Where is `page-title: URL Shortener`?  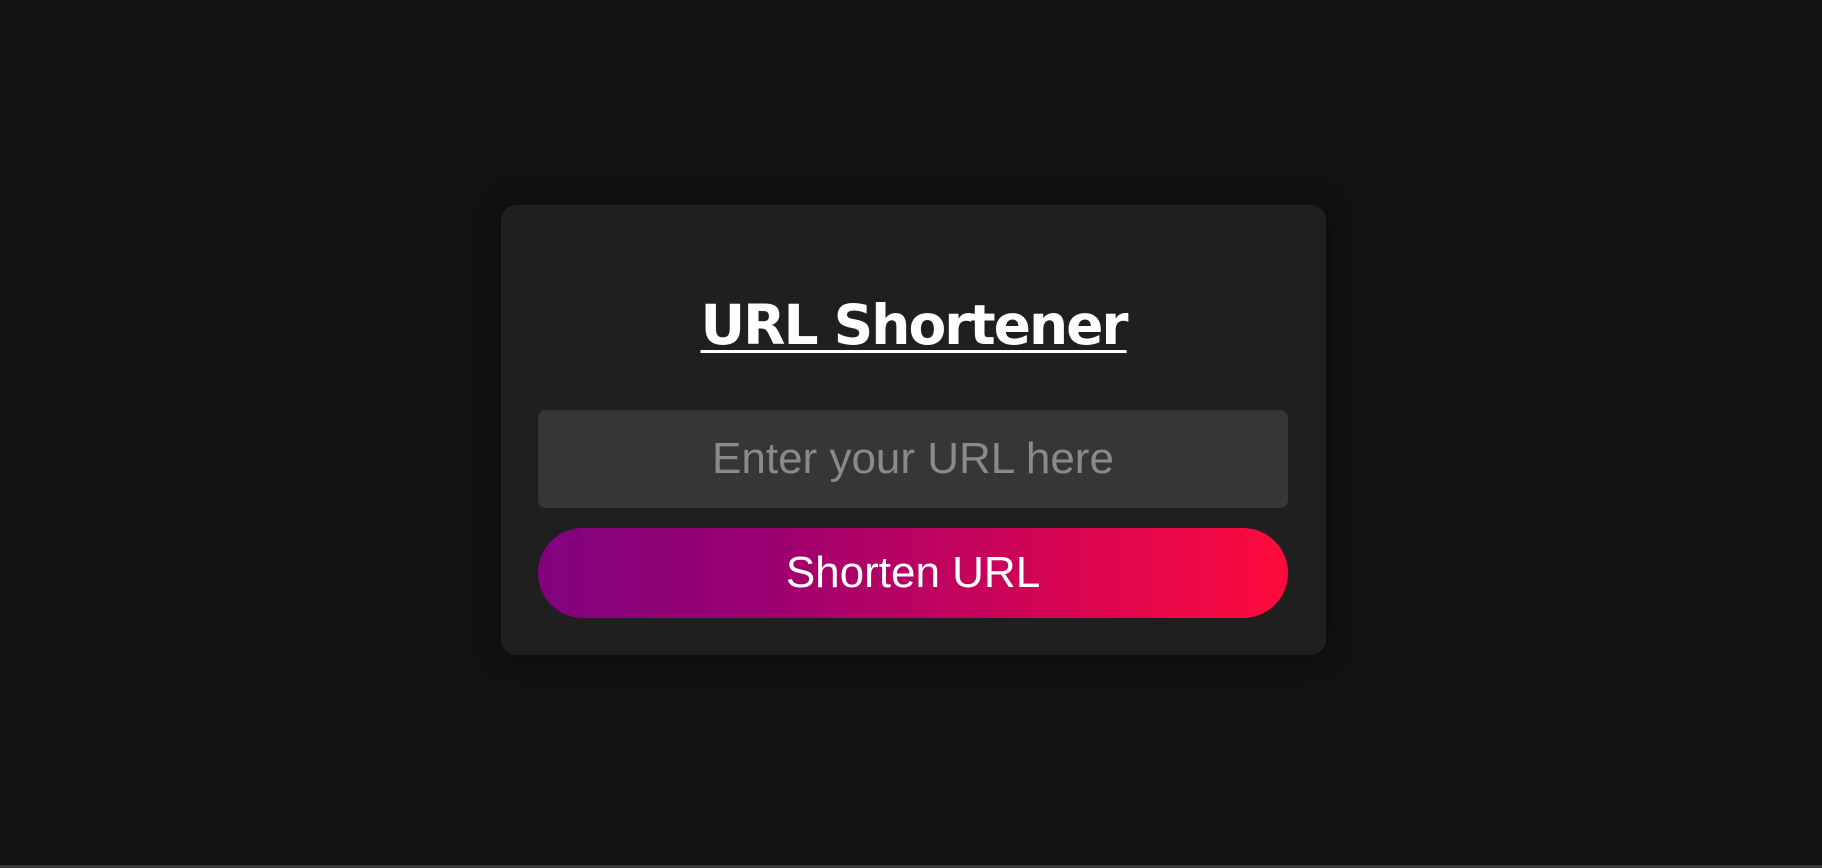 page-title: URL Shortener is located at coordinates (914, 325).